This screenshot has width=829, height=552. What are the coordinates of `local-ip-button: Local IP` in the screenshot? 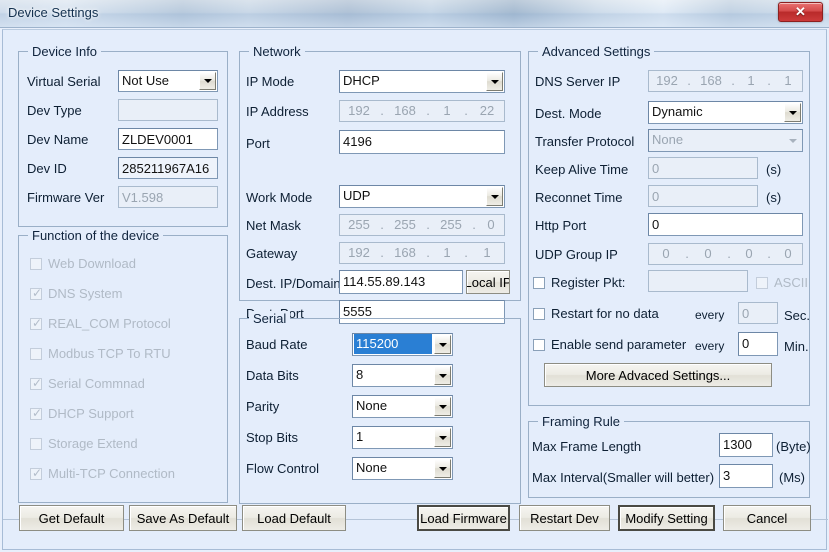 It's located at (488, 282).